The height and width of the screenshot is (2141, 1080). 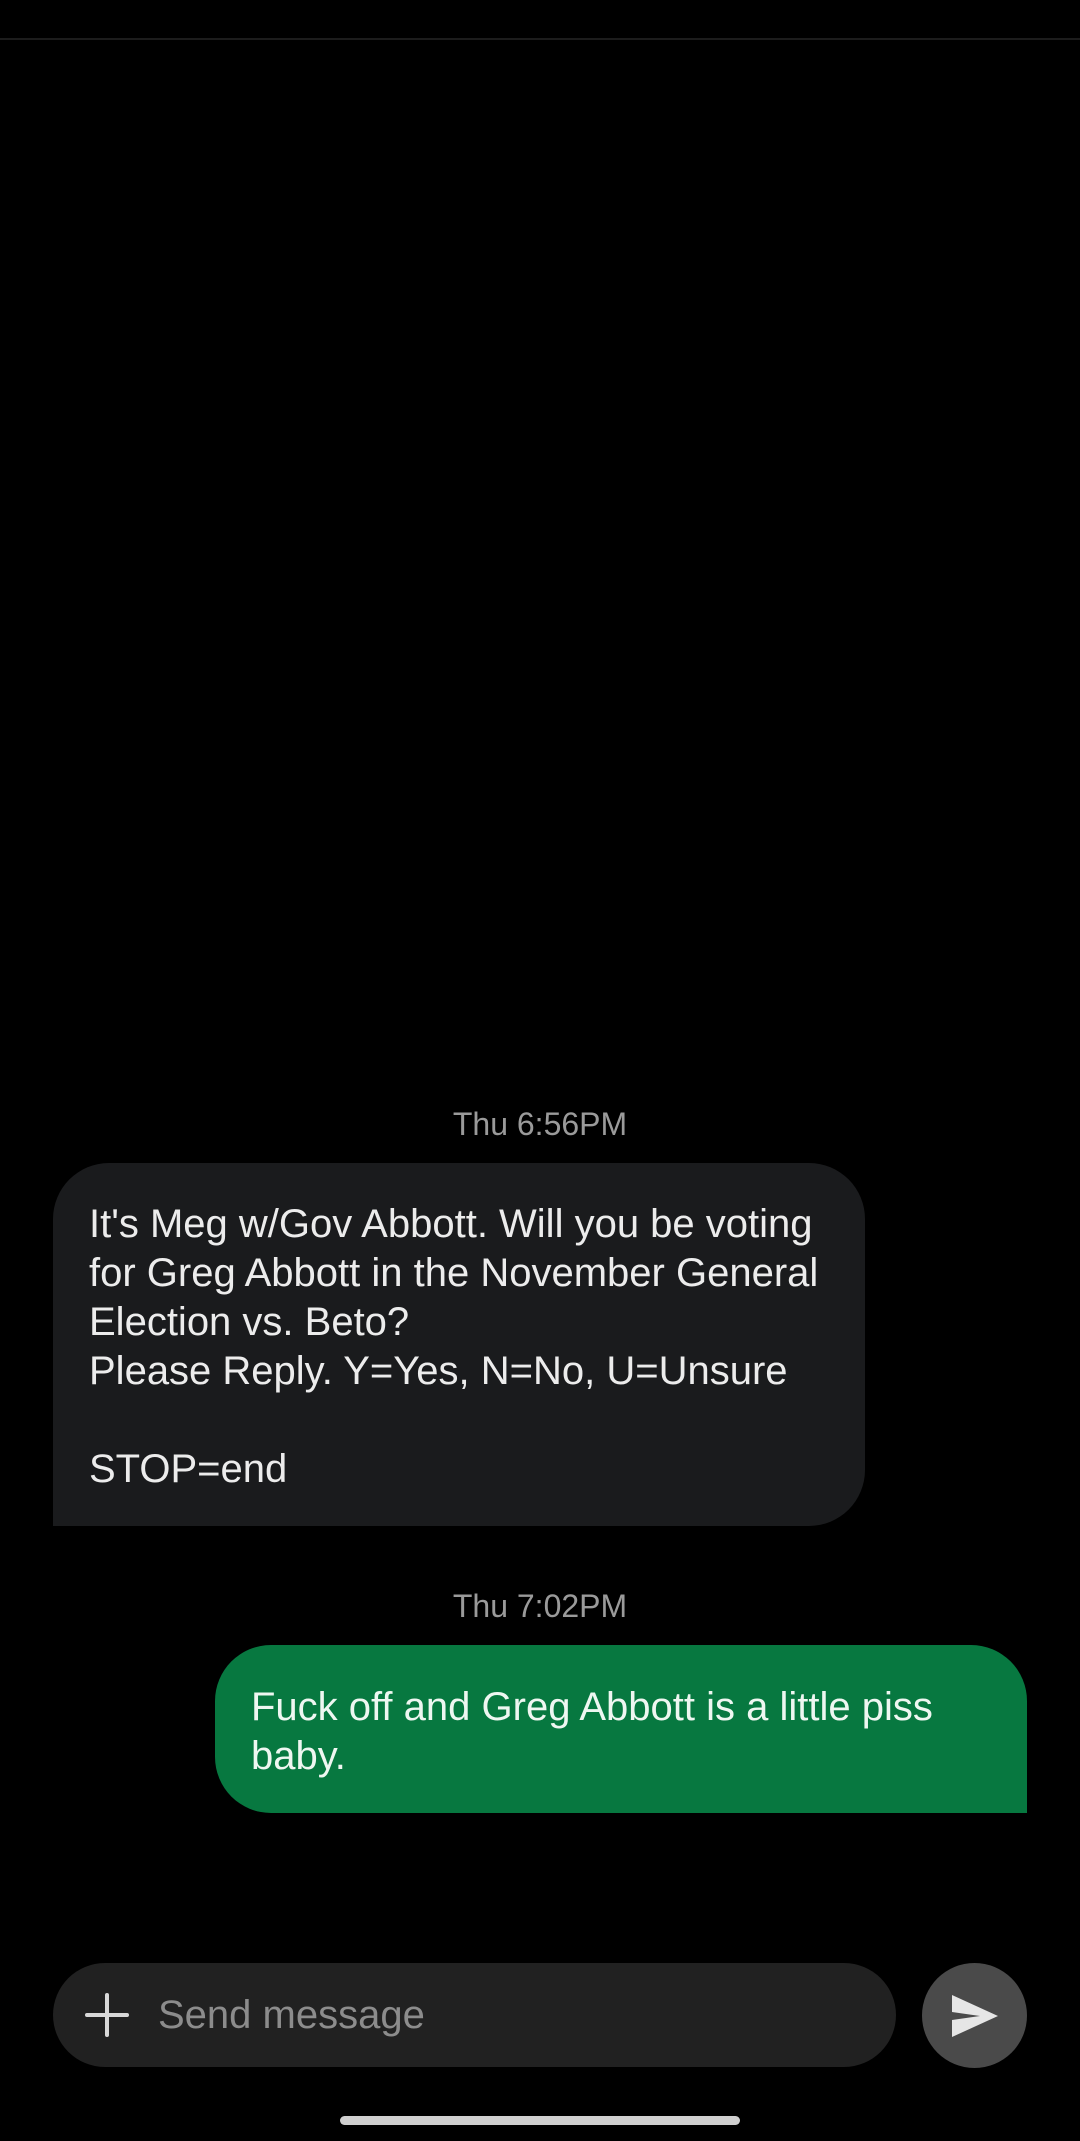 What do you see at coordinates (540, 1124) in the screenshot?
I see `message-timestamp: Thu 6:56PM` at bounding box center [540, 1124].